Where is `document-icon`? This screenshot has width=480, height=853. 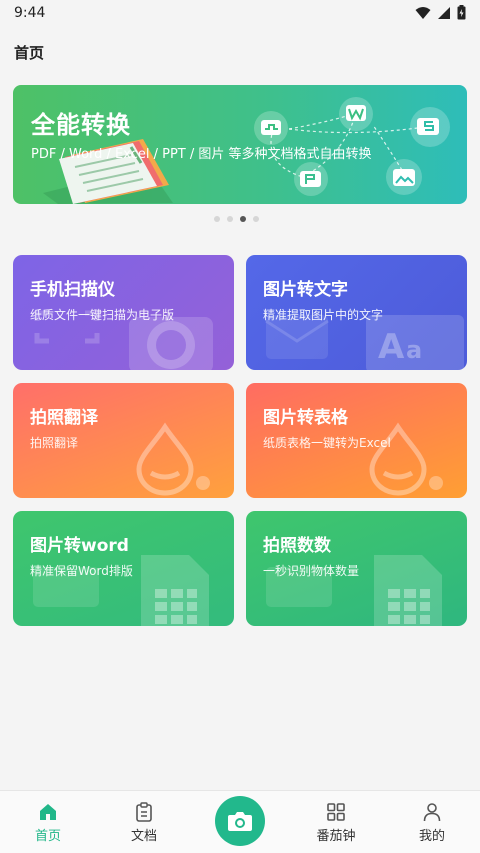
document-icon is located at coordinates (144, 812).